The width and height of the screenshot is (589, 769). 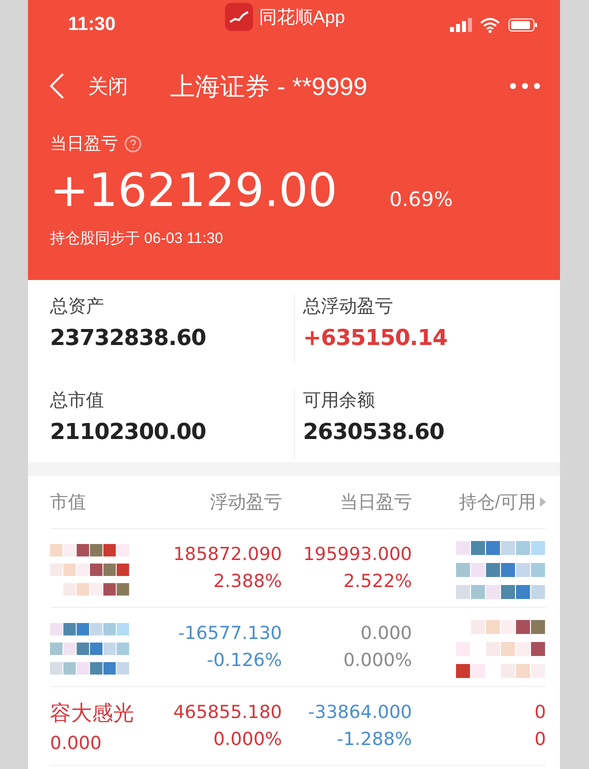 I want to click on summary-label: 总资产, so click(x=77, y=306).